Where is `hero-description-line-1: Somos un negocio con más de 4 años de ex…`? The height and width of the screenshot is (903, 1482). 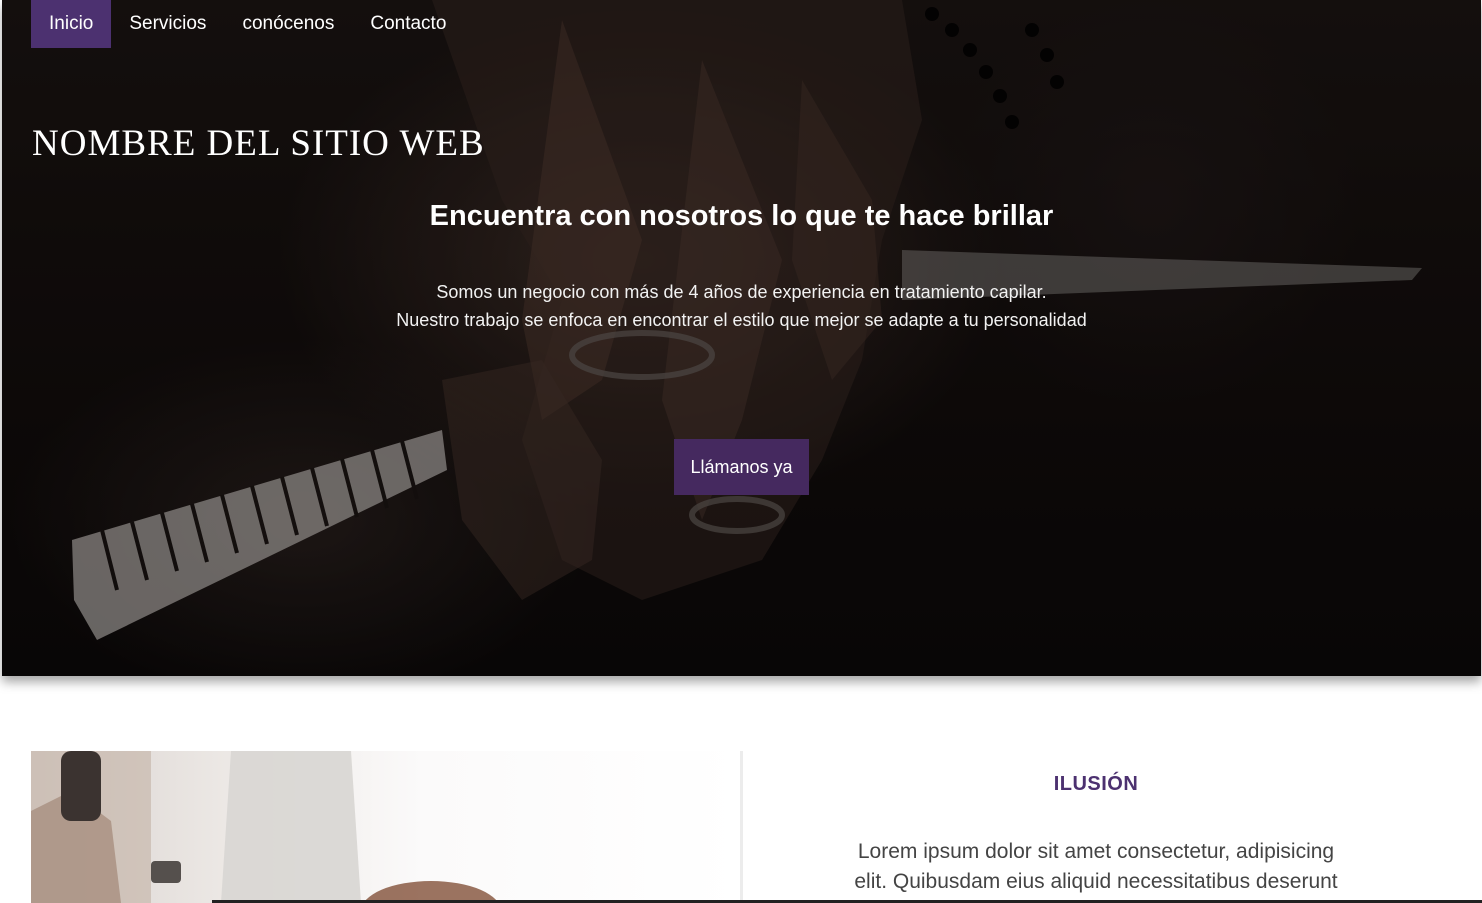 hero-description-line-1: Somos un negocio con más de 4 años de ex… is located at coordinates (741, 292).